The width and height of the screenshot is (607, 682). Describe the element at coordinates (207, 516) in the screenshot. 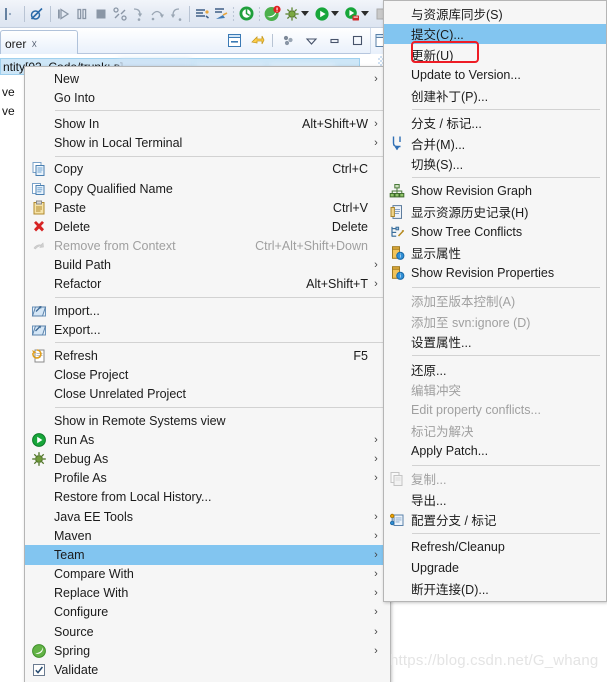

I see `menu-item-26: Java EE Tools ›` at that location.